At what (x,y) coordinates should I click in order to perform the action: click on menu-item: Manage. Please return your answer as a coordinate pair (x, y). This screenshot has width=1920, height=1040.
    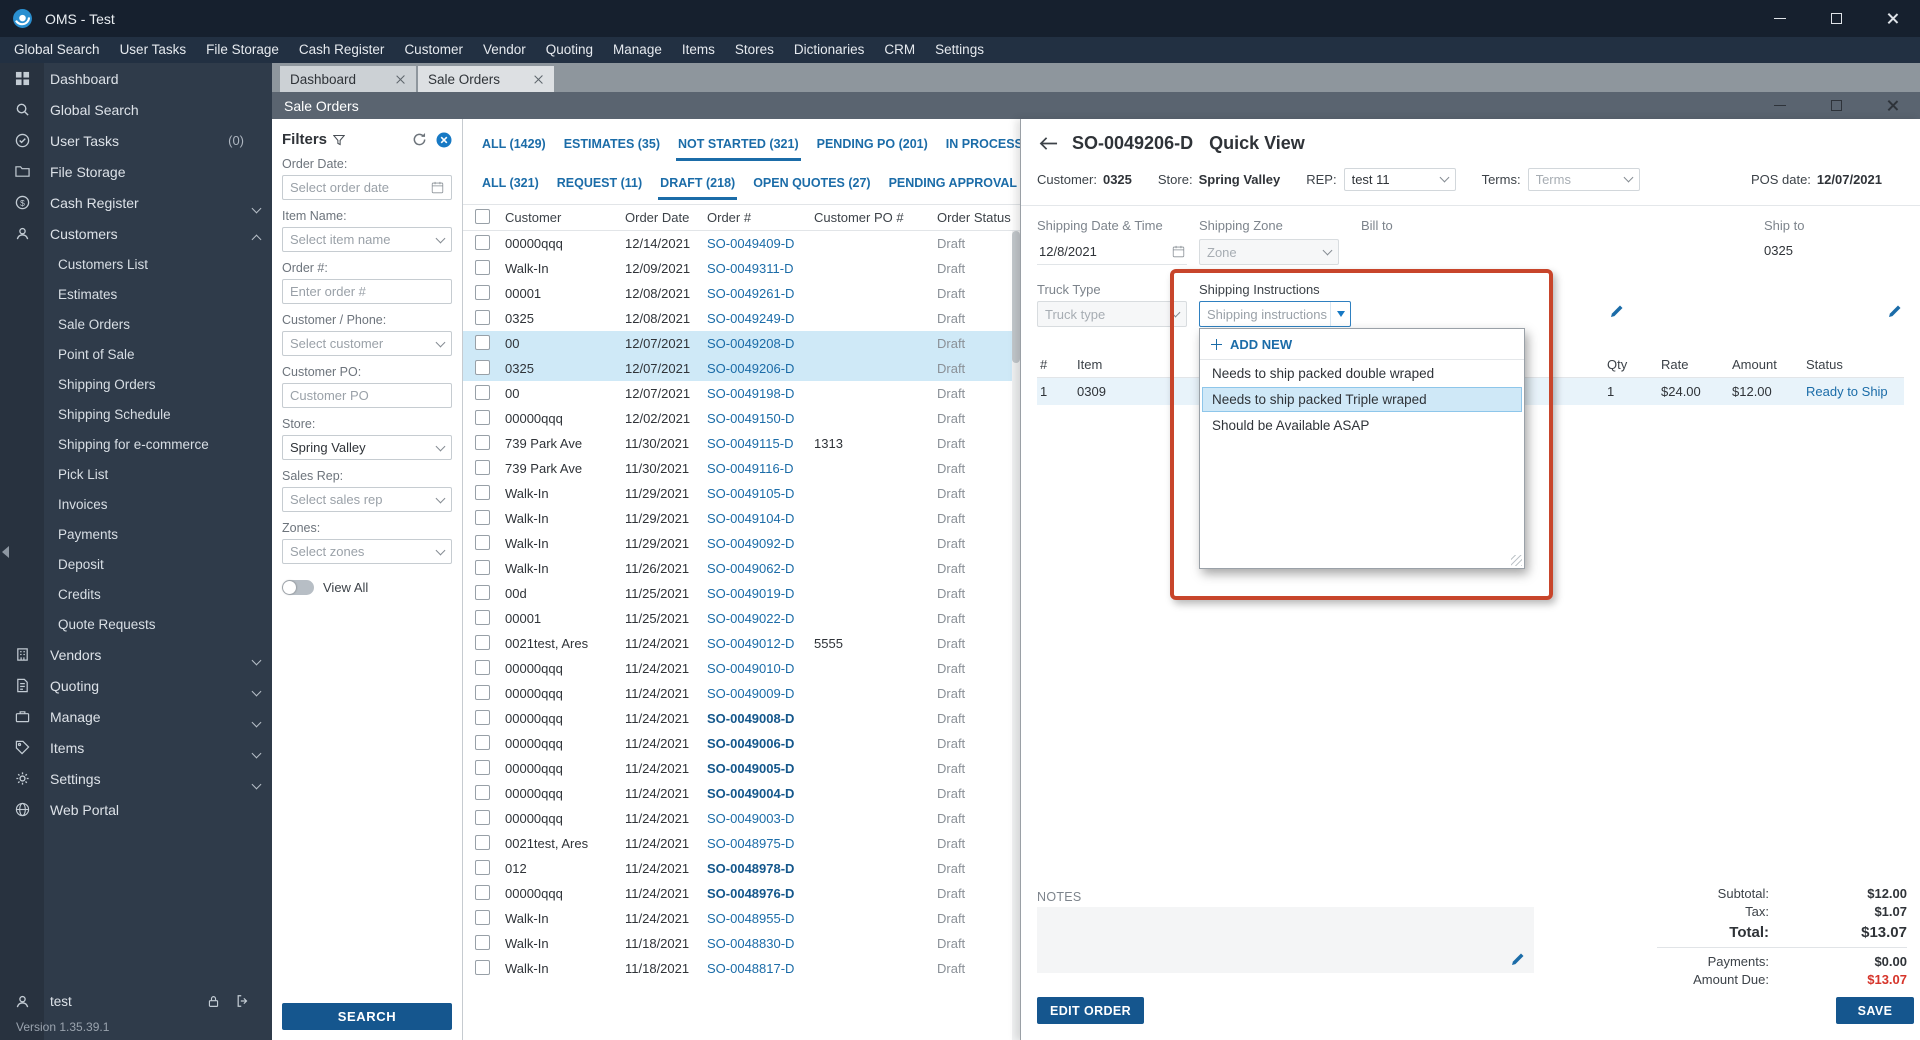
    Looking at the image, I should click on (637, 50).